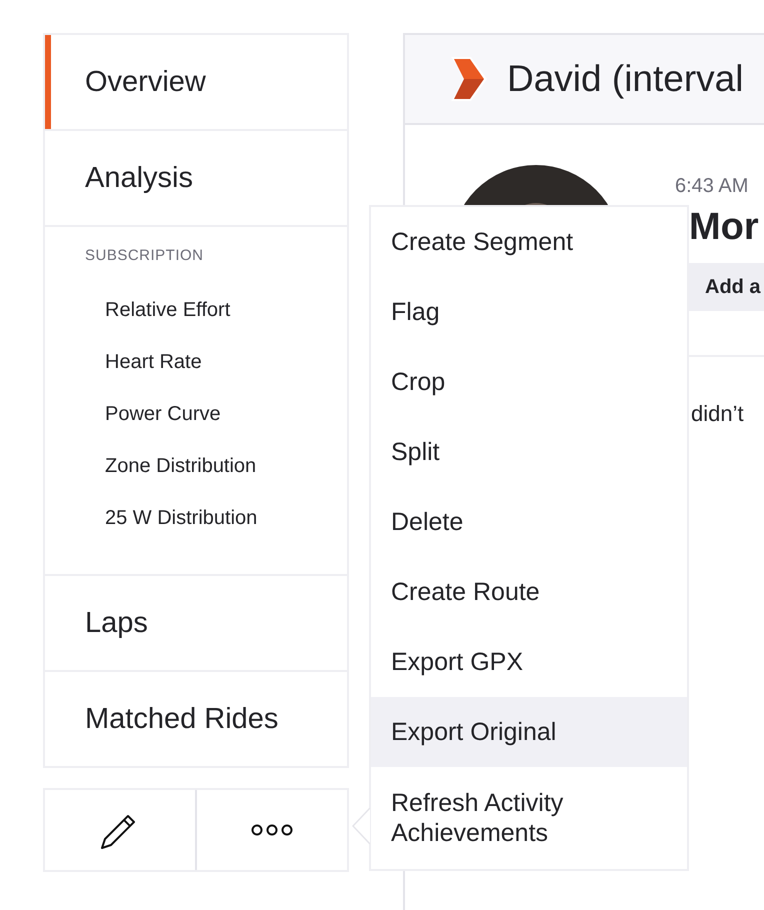 The image size is (764, 910). What do you see at coordinates (144, 255) in the screenshot?
I see `section-heading: SUBSCRIPTION` at bounding box center [144, 255].